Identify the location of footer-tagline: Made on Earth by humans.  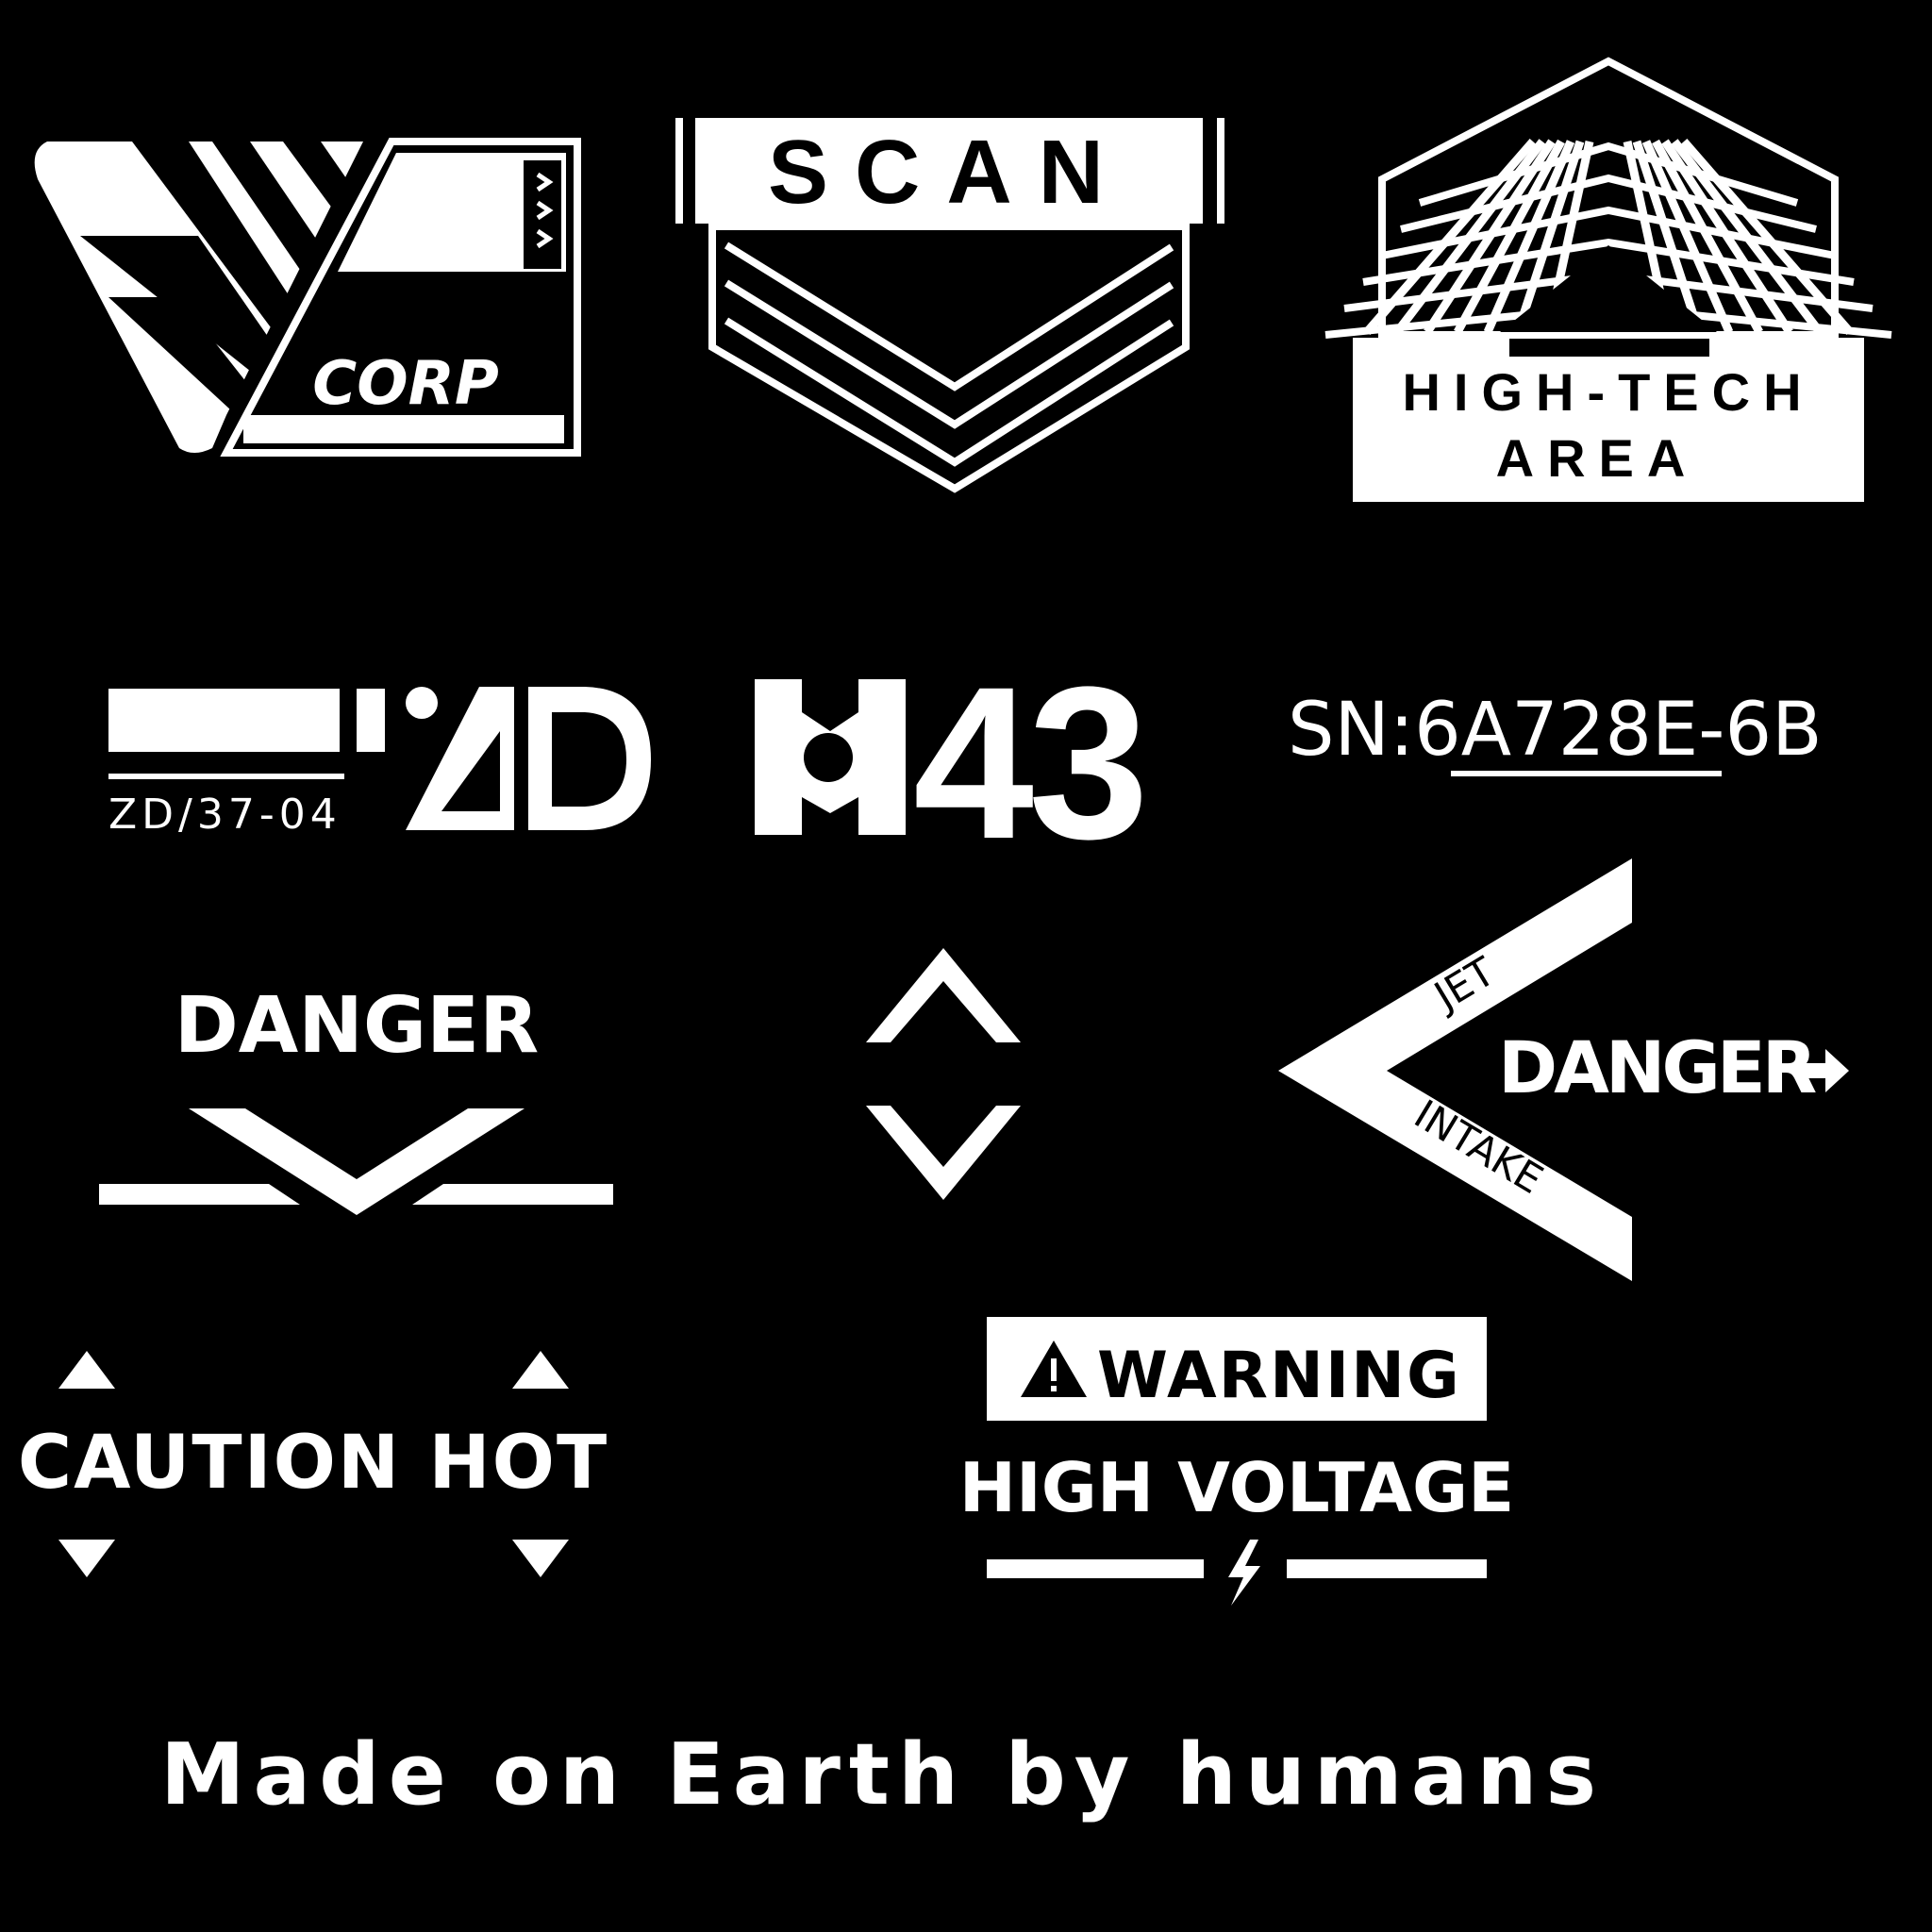
(882, 1775).